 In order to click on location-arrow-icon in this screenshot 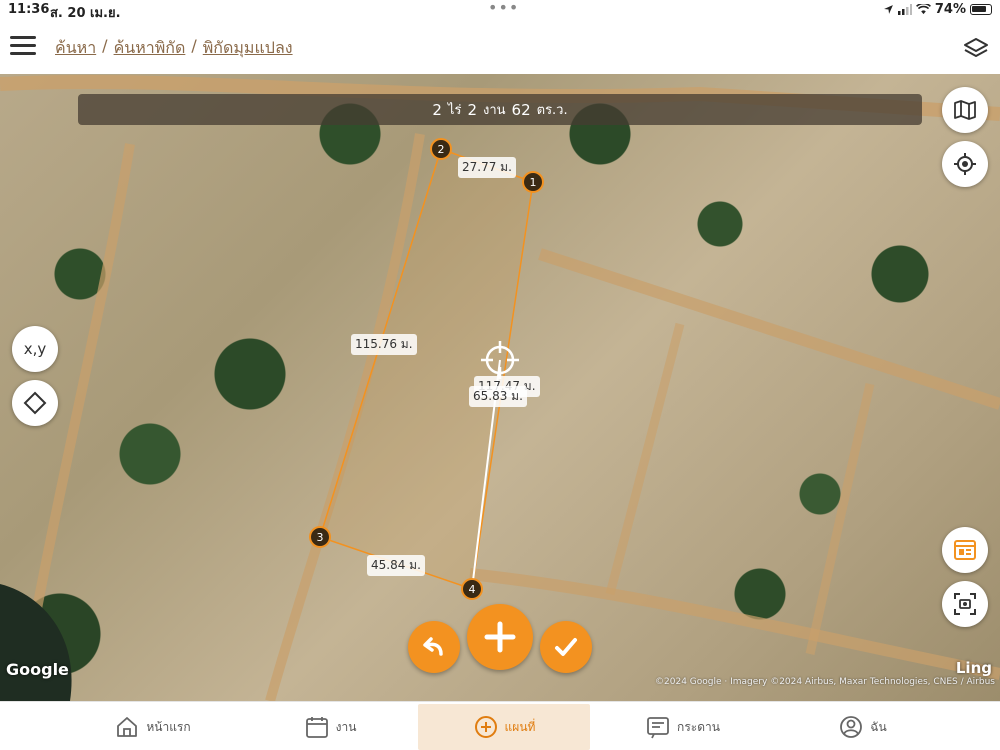, I will do `click(888, 9)`.